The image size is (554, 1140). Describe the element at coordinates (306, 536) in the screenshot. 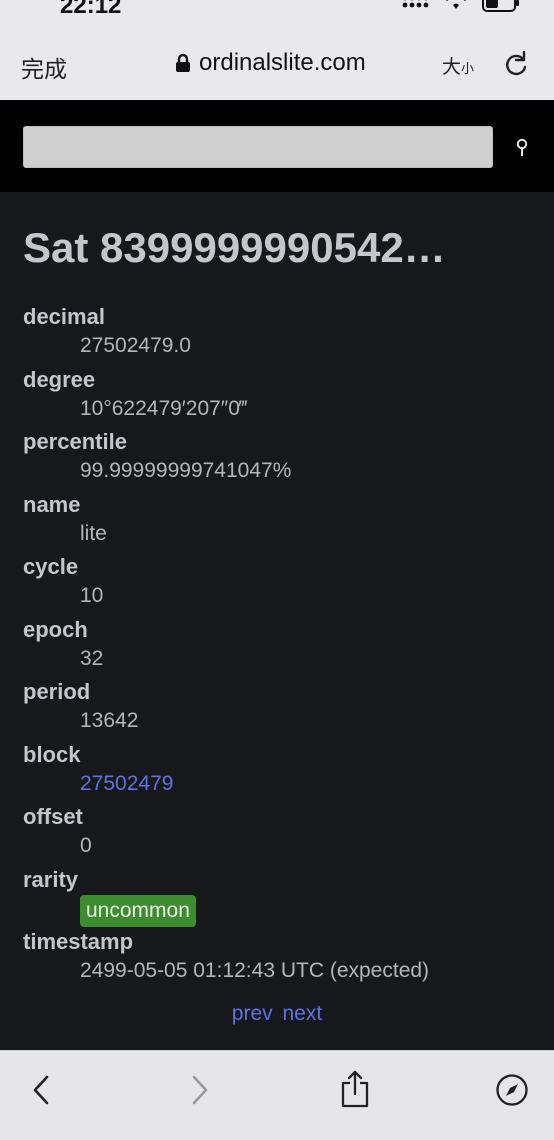

I see `prop-value-name: lite` at that location.